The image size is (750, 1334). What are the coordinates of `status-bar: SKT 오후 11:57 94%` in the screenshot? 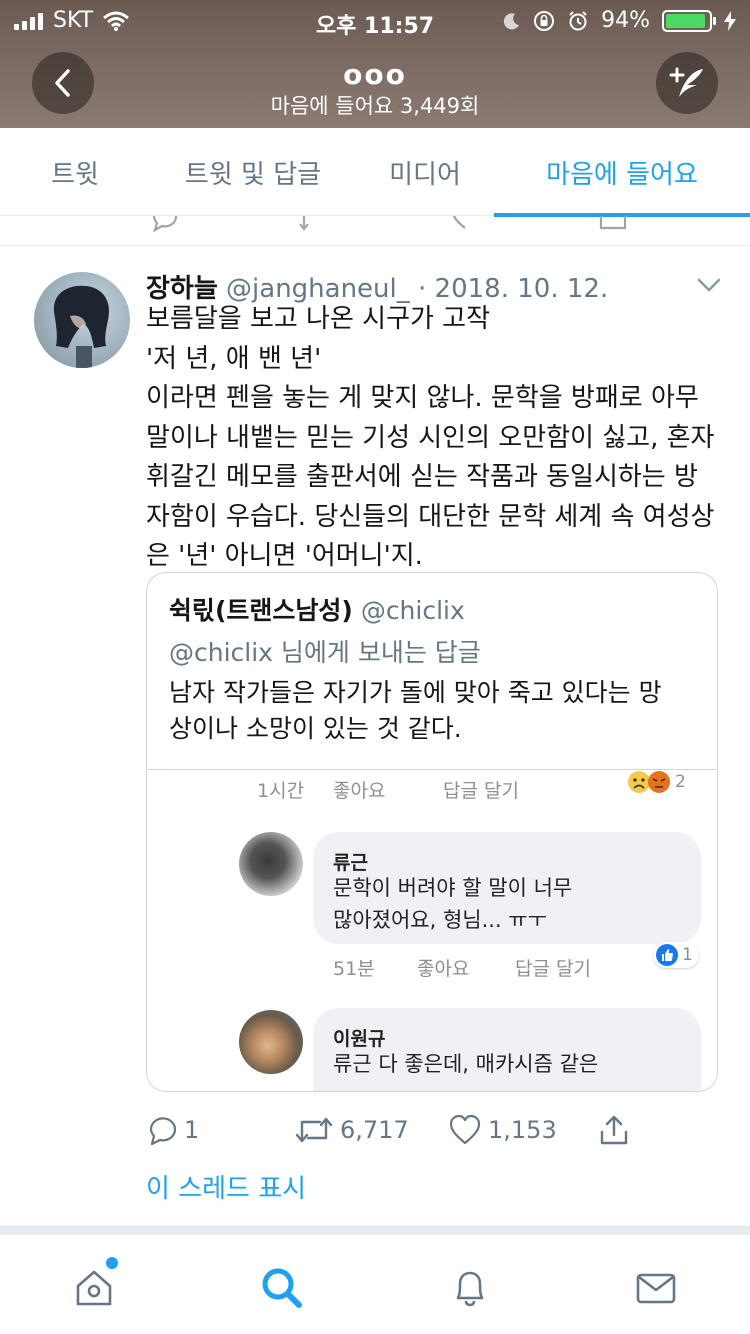 It's located at (375, 20).